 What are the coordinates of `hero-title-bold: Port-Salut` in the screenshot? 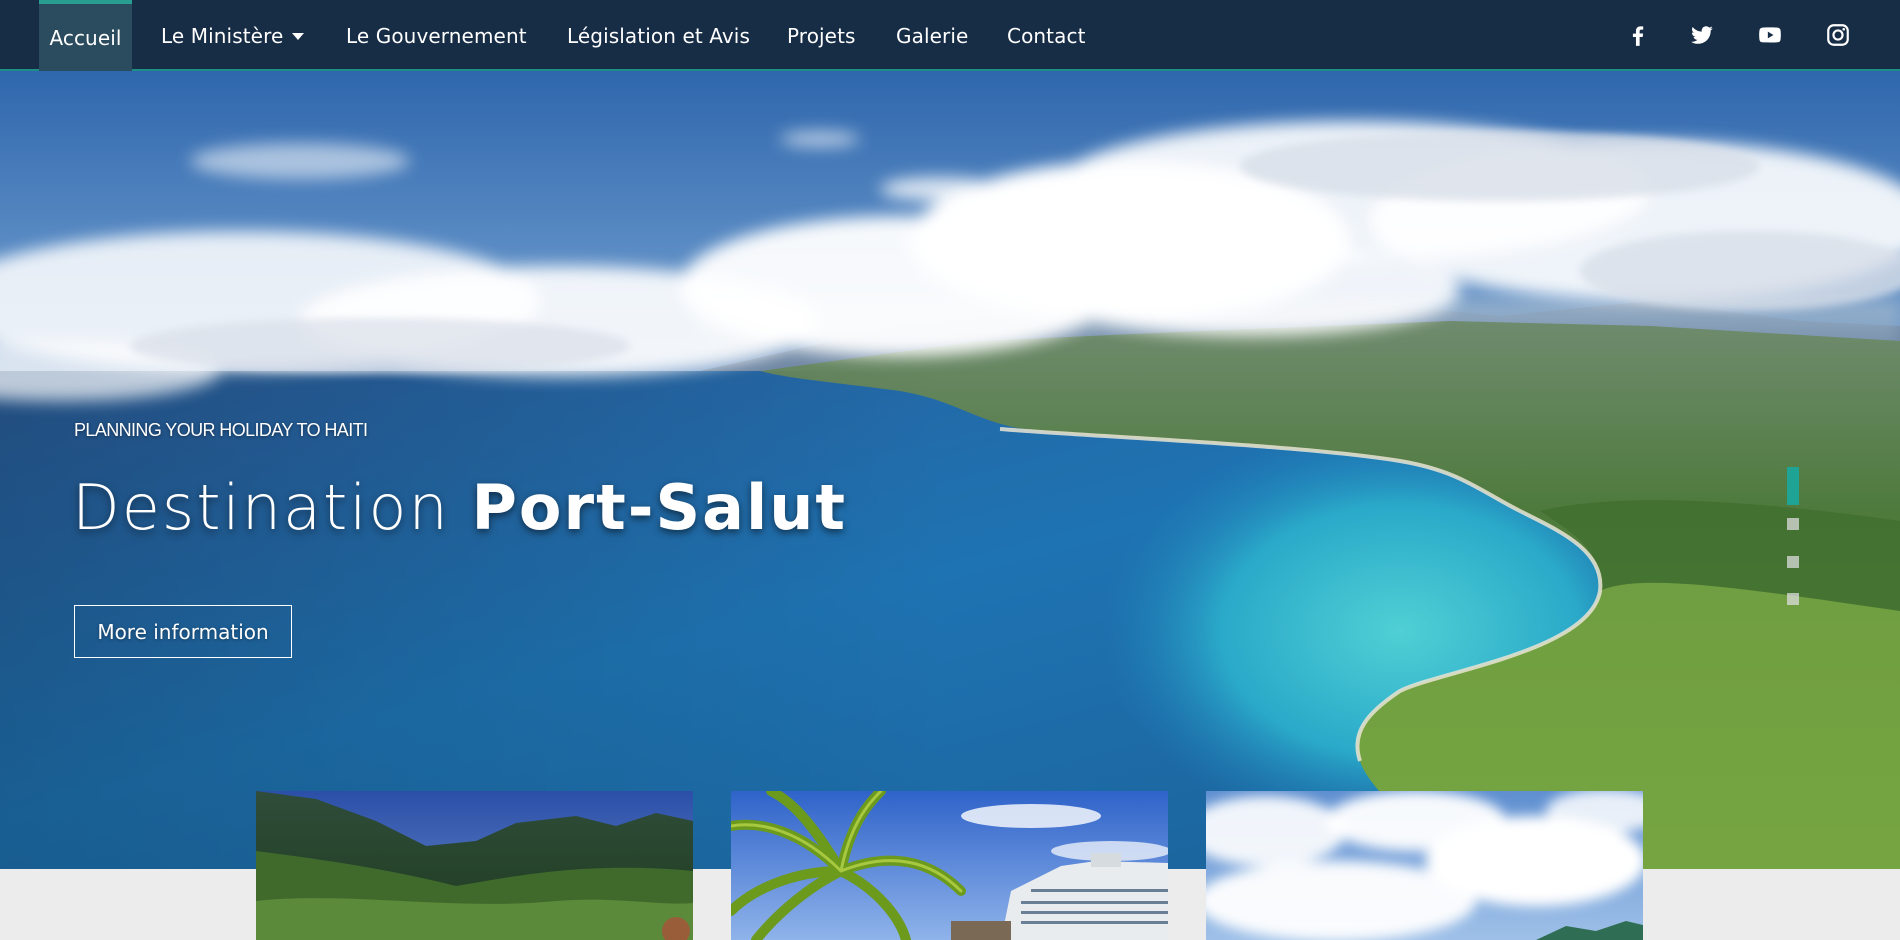 It's located at (659, 507).